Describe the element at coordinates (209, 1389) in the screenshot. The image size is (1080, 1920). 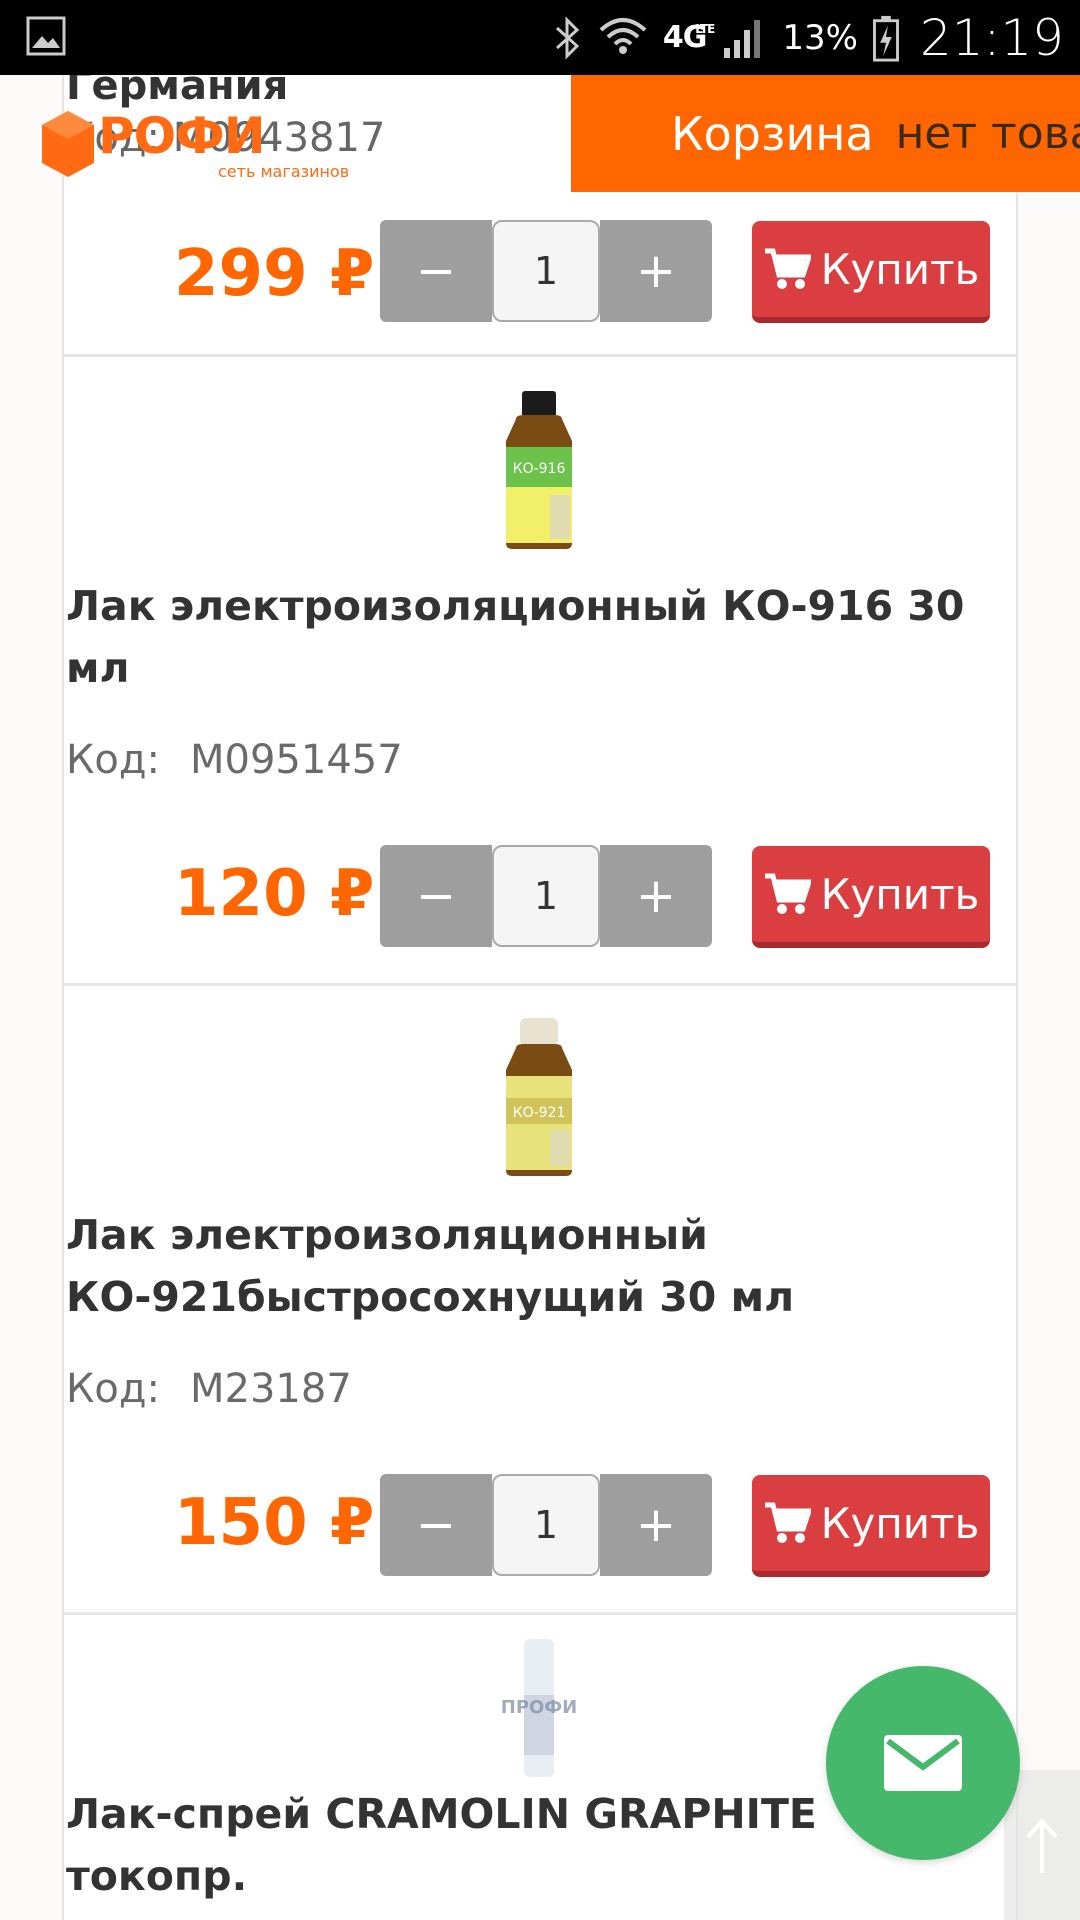
I see `product-code: Код: M23187` at that location.